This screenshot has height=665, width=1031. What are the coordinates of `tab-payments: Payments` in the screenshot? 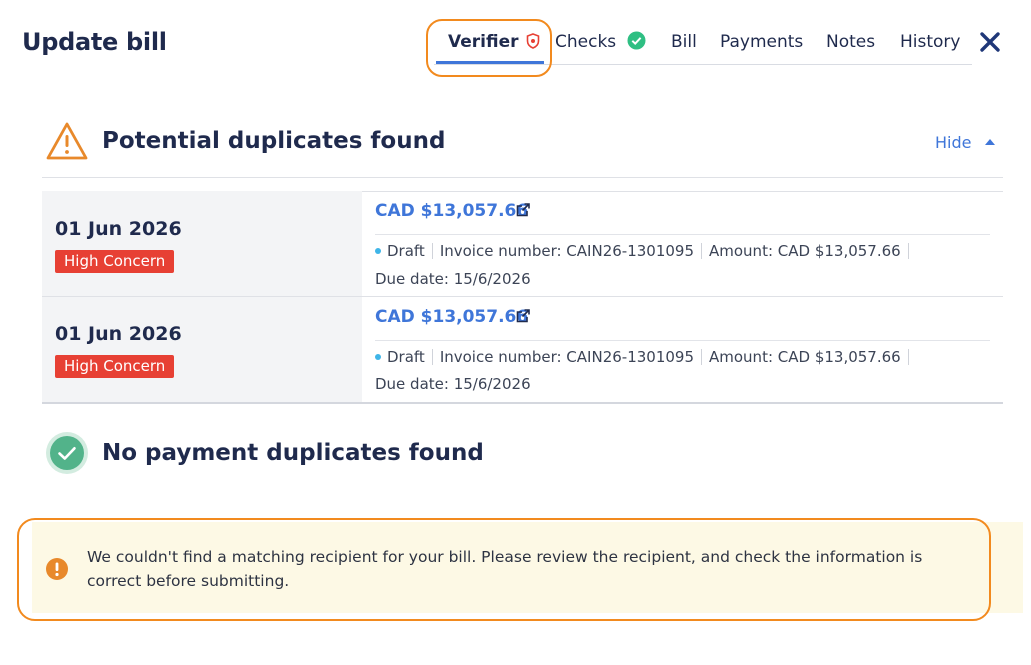 It's located at (761, 42).